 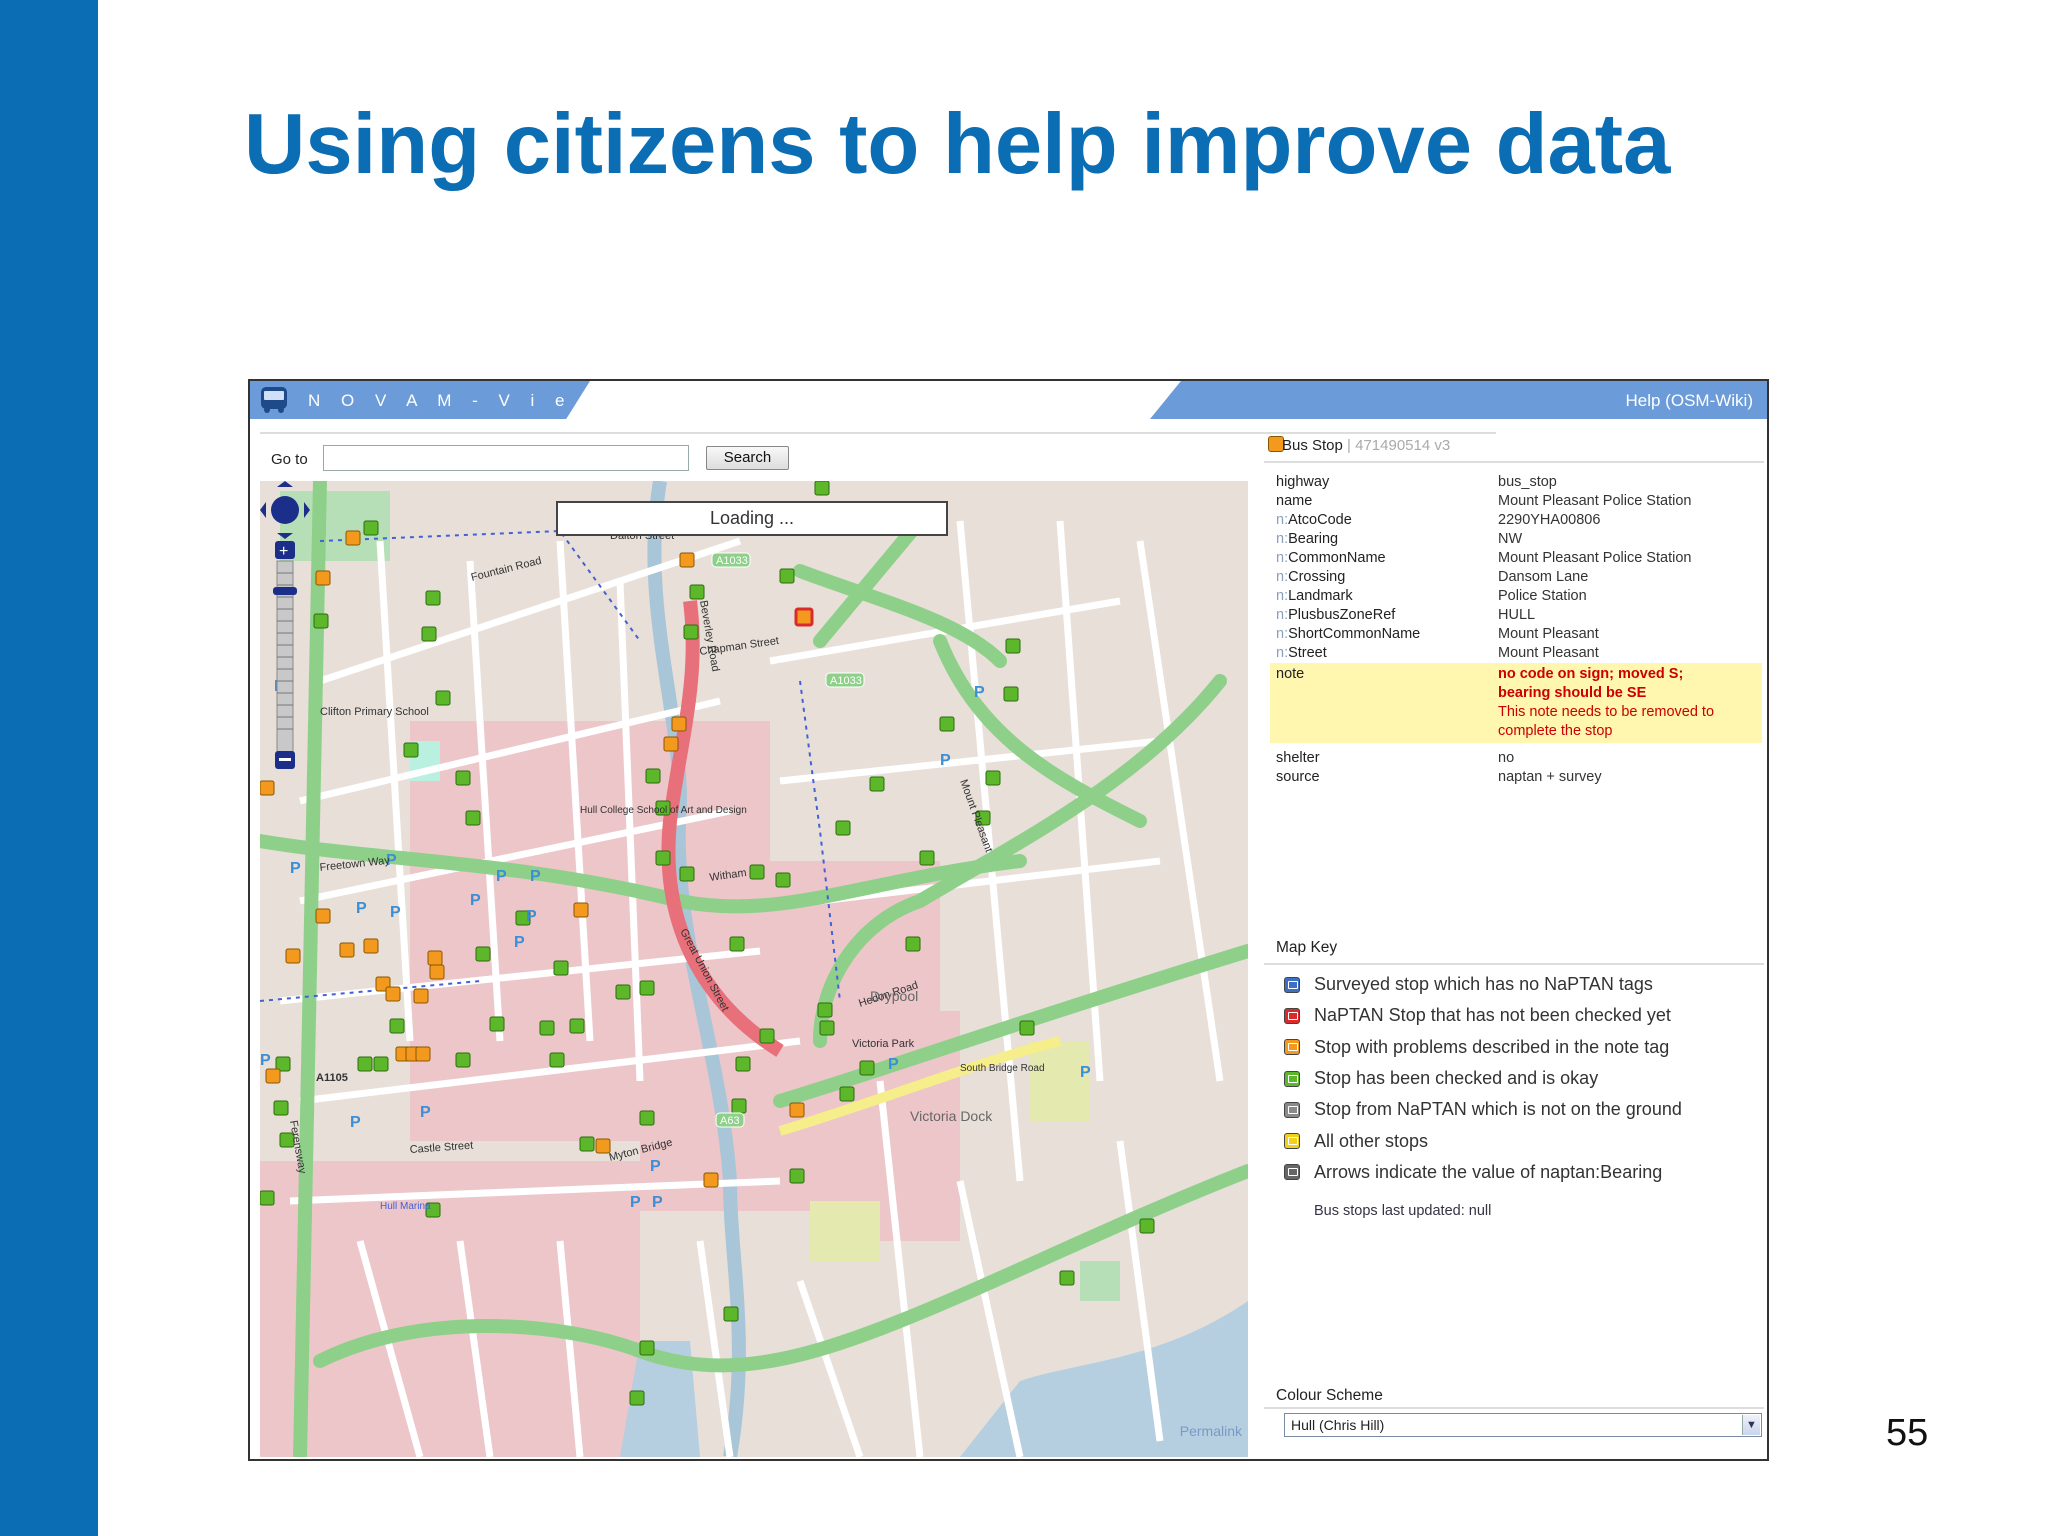 I want to click on map-label-hull-marina: Hull Marina, so click(x=405, y=1206).